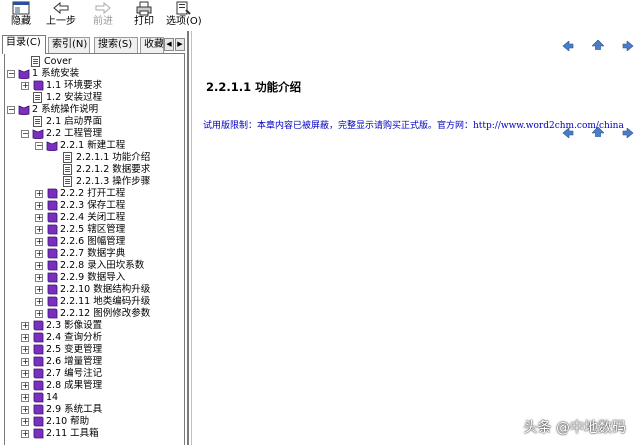  Describe the element at coordinates (254, 87) in the screenshot. I see `topic-title: 2.2.1.1 功能介绍` at that location.